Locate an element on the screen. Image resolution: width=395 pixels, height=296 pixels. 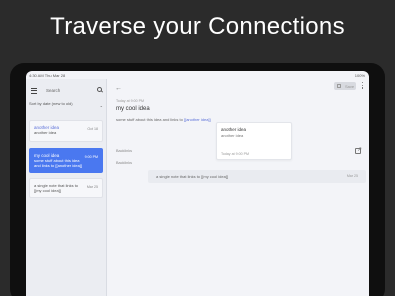
headline: Traverse your Connections is located at coordinates (197, 26).